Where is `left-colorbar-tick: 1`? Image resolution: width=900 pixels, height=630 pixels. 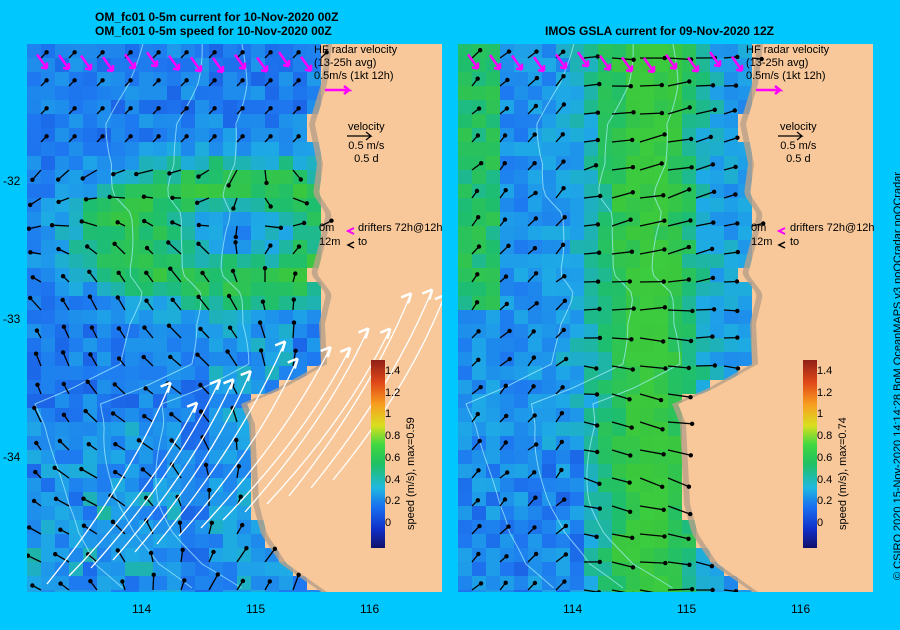
left-colorbar-tick: 1 is located at coordinates (388, 414).